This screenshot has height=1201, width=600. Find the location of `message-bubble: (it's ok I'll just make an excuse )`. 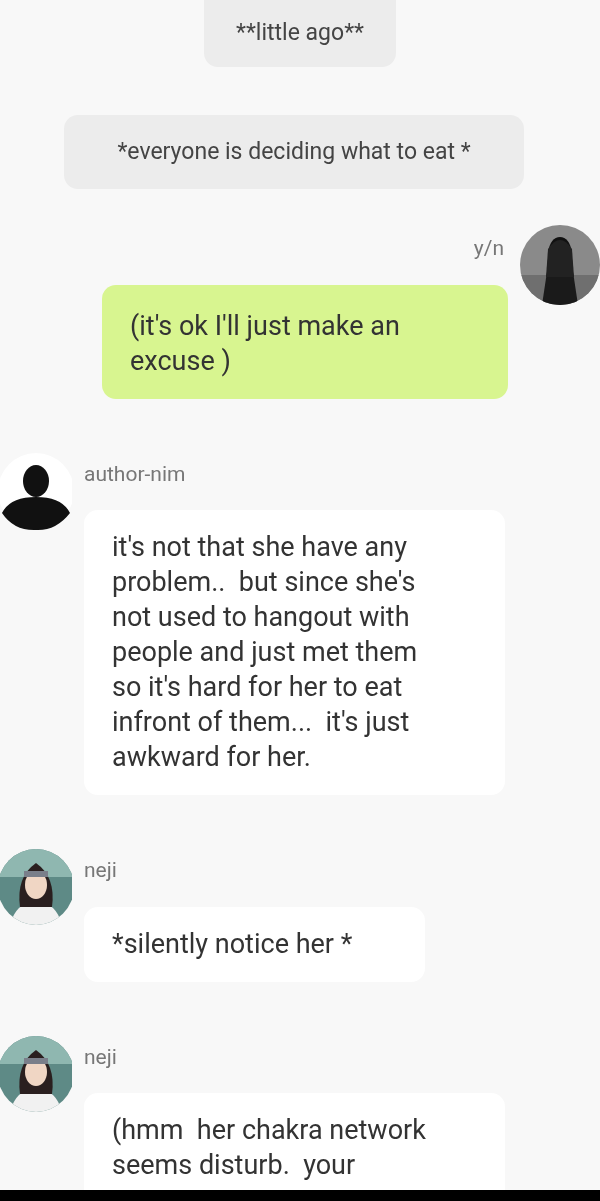

message-bubble: (it's ok I'll just make an excuse ) is located at coordinates (305, 341).